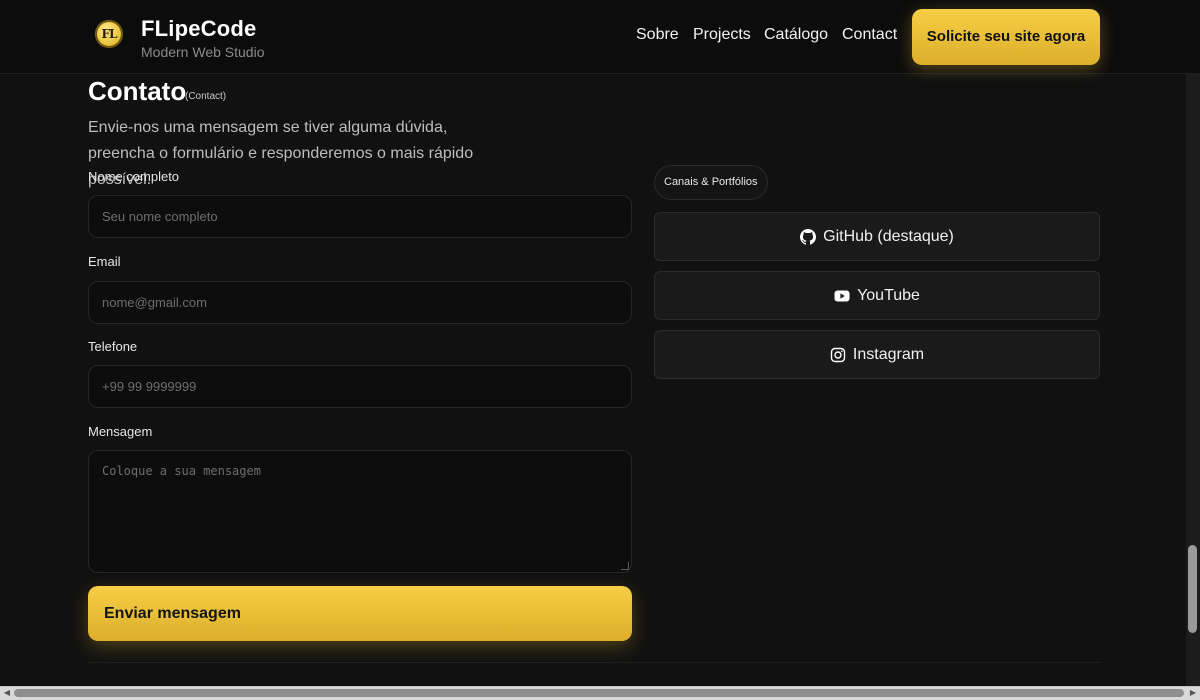  What do you see at coordinates (842, 296) in the screenshot?
I see `youtube-icon` at bounding box center [842, 296].